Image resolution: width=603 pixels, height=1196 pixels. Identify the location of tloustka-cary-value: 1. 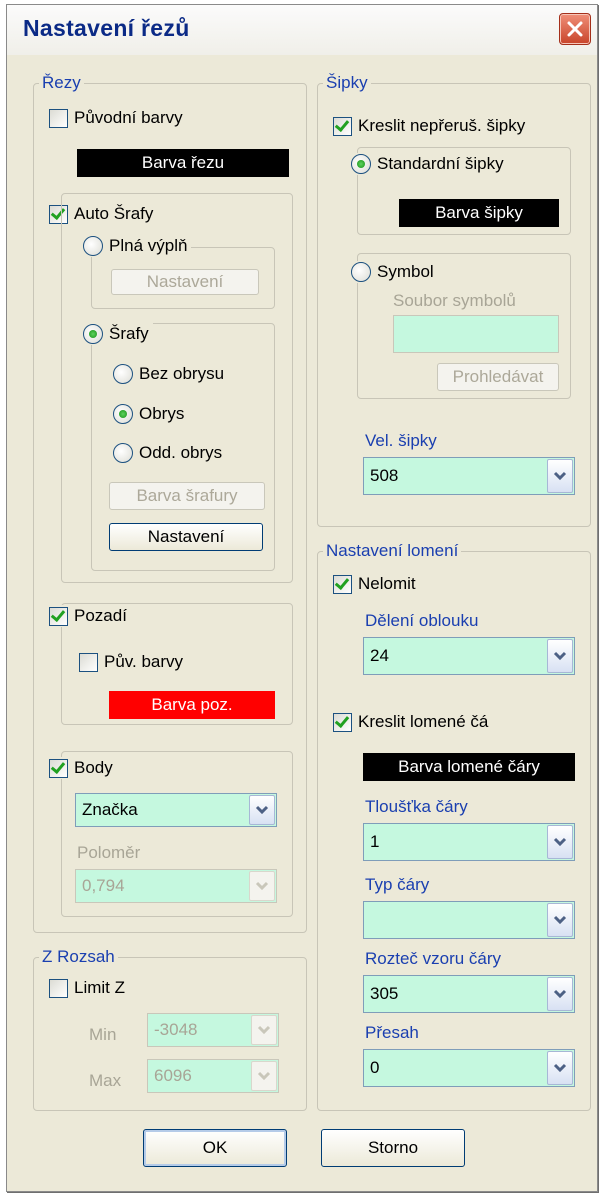
(375, 841).